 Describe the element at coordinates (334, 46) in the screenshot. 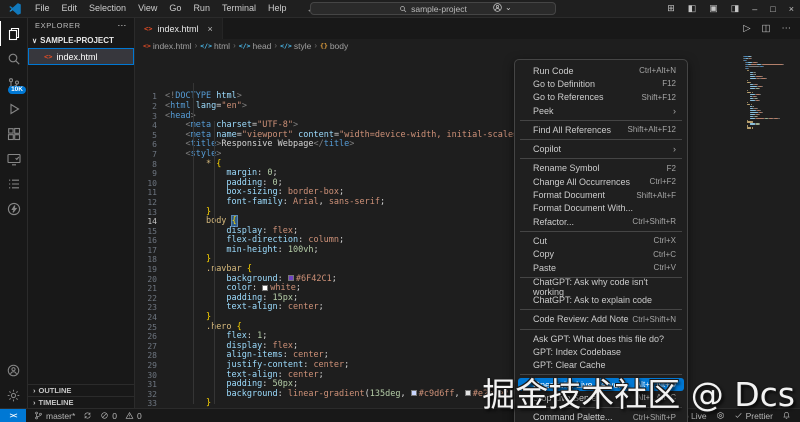

I see `breadcrumb-body: {} body` at that location.